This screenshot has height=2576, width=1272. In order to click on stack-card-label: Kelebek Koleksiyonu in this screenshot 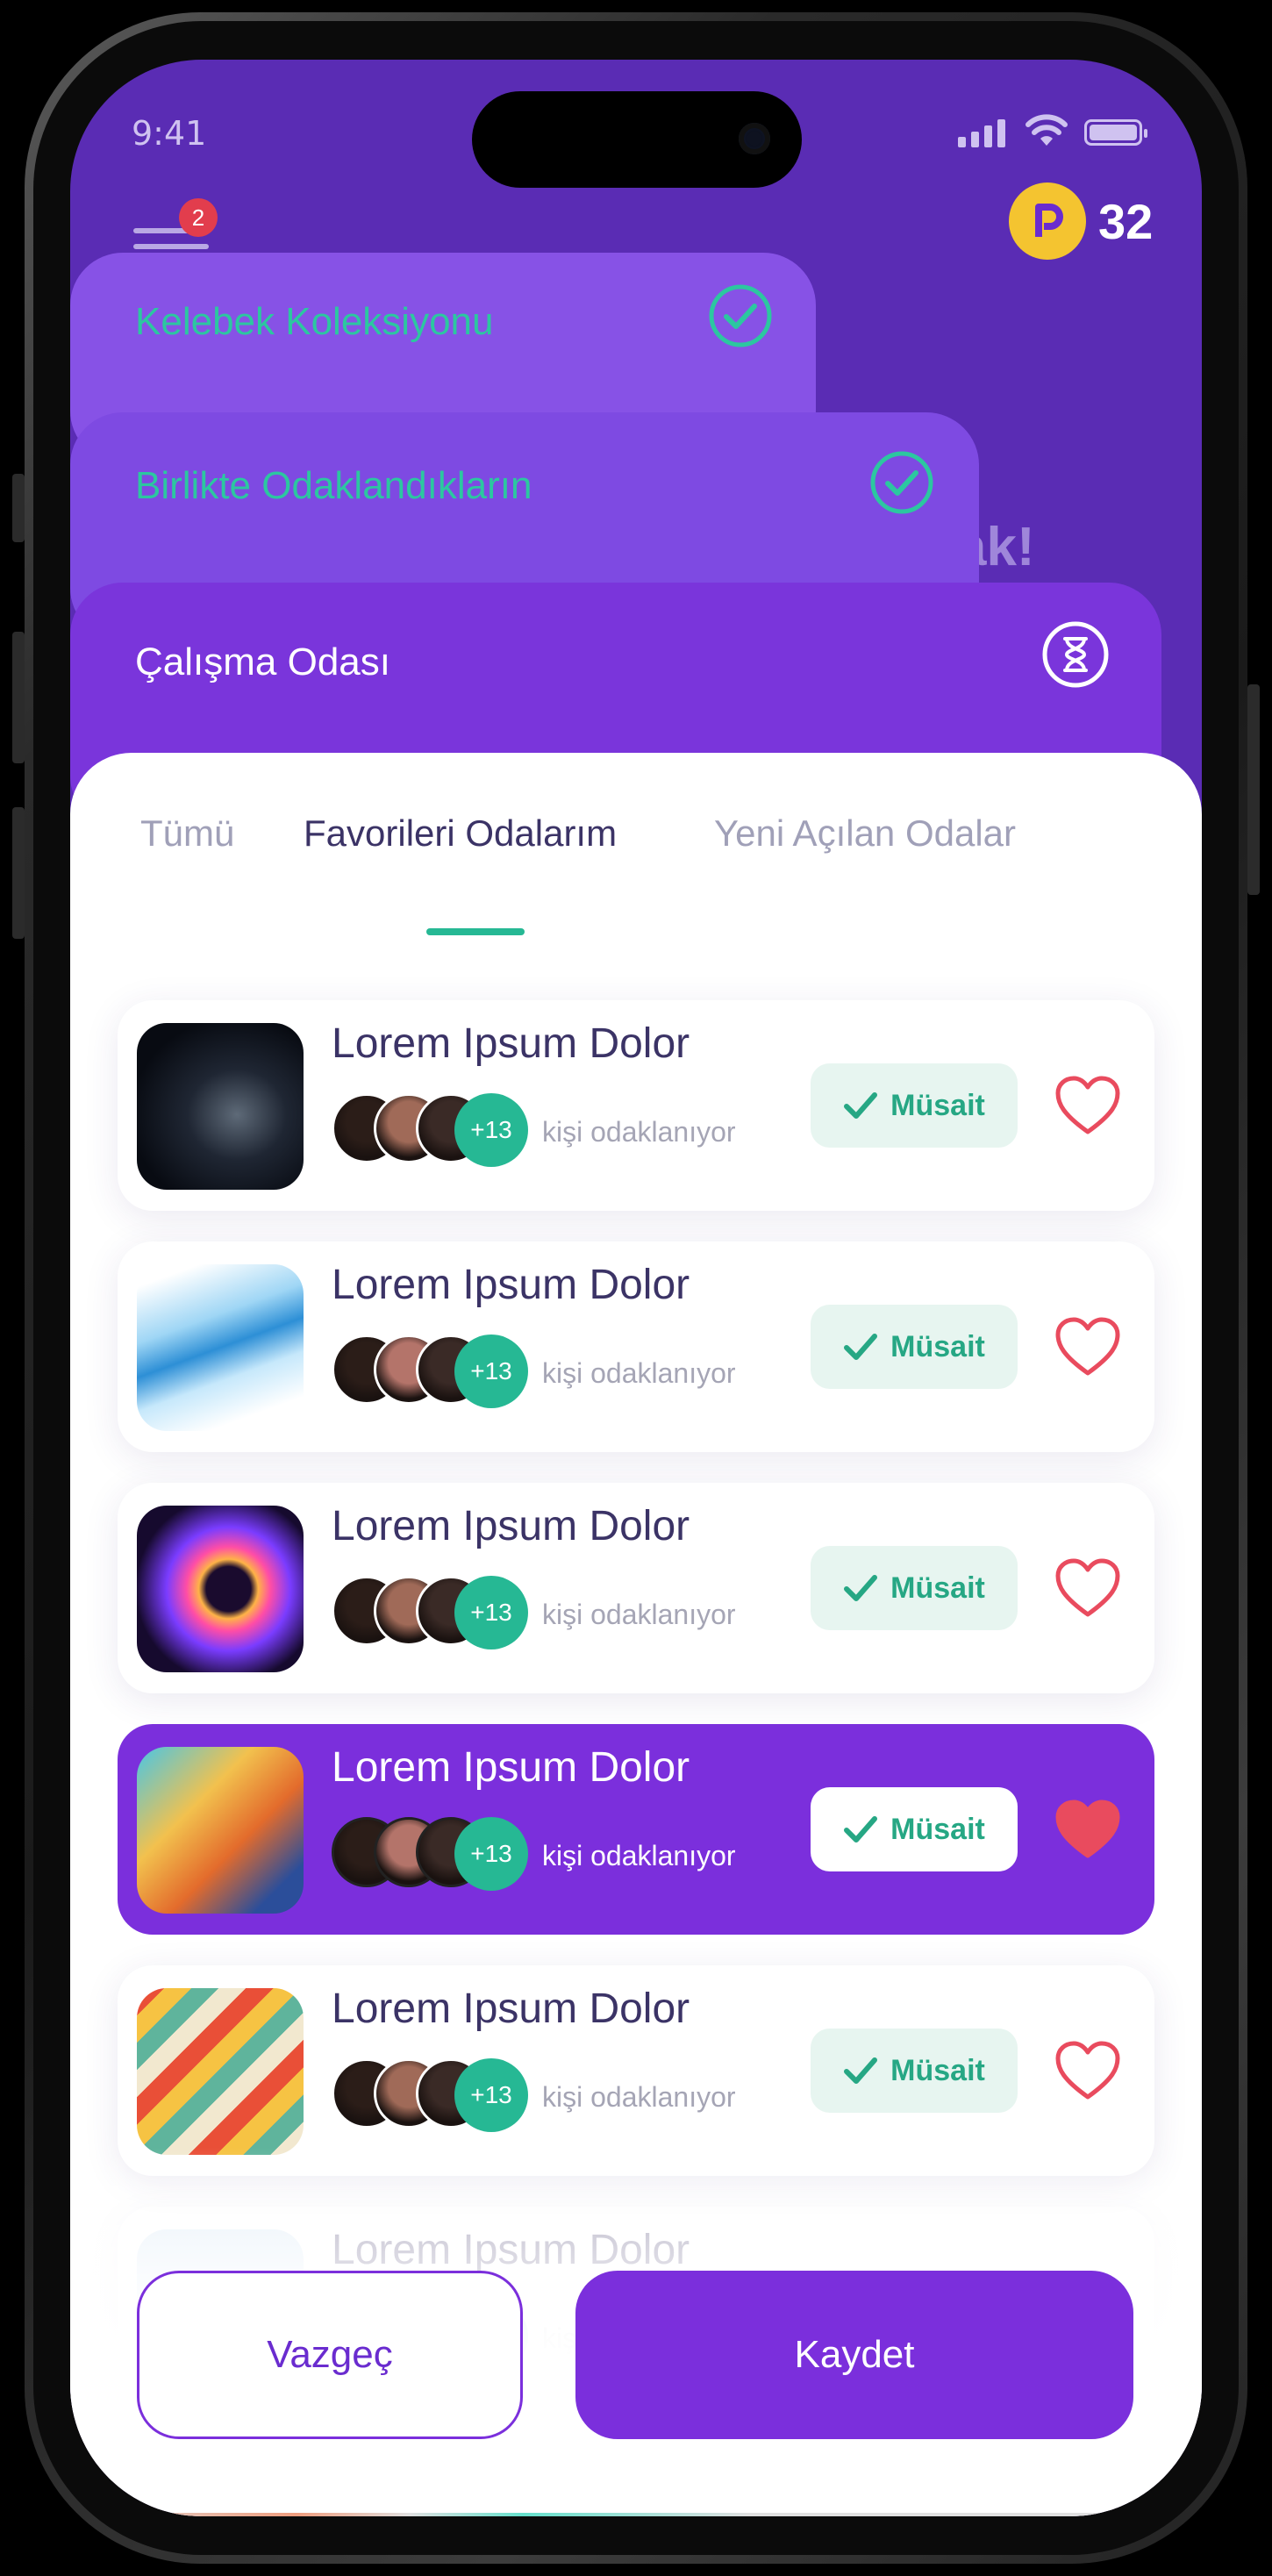, I will do `click(314, 321)`.